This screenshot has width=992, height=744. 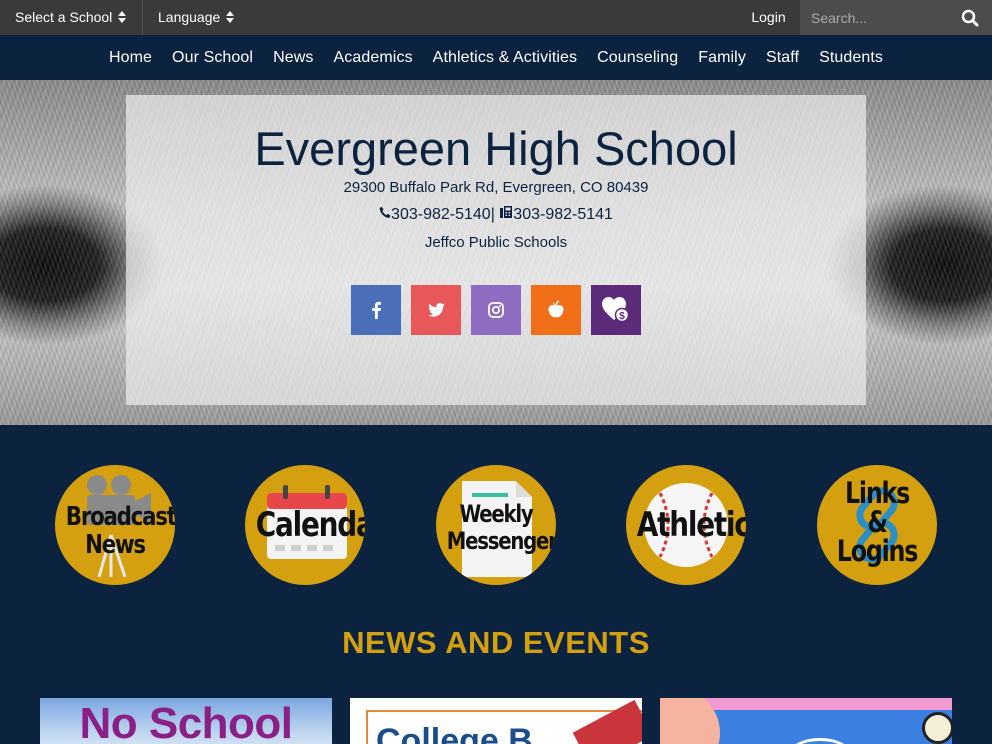 I want to click on quick-link-broadcast-news: Broadcast News, so click(x=115, y=525).